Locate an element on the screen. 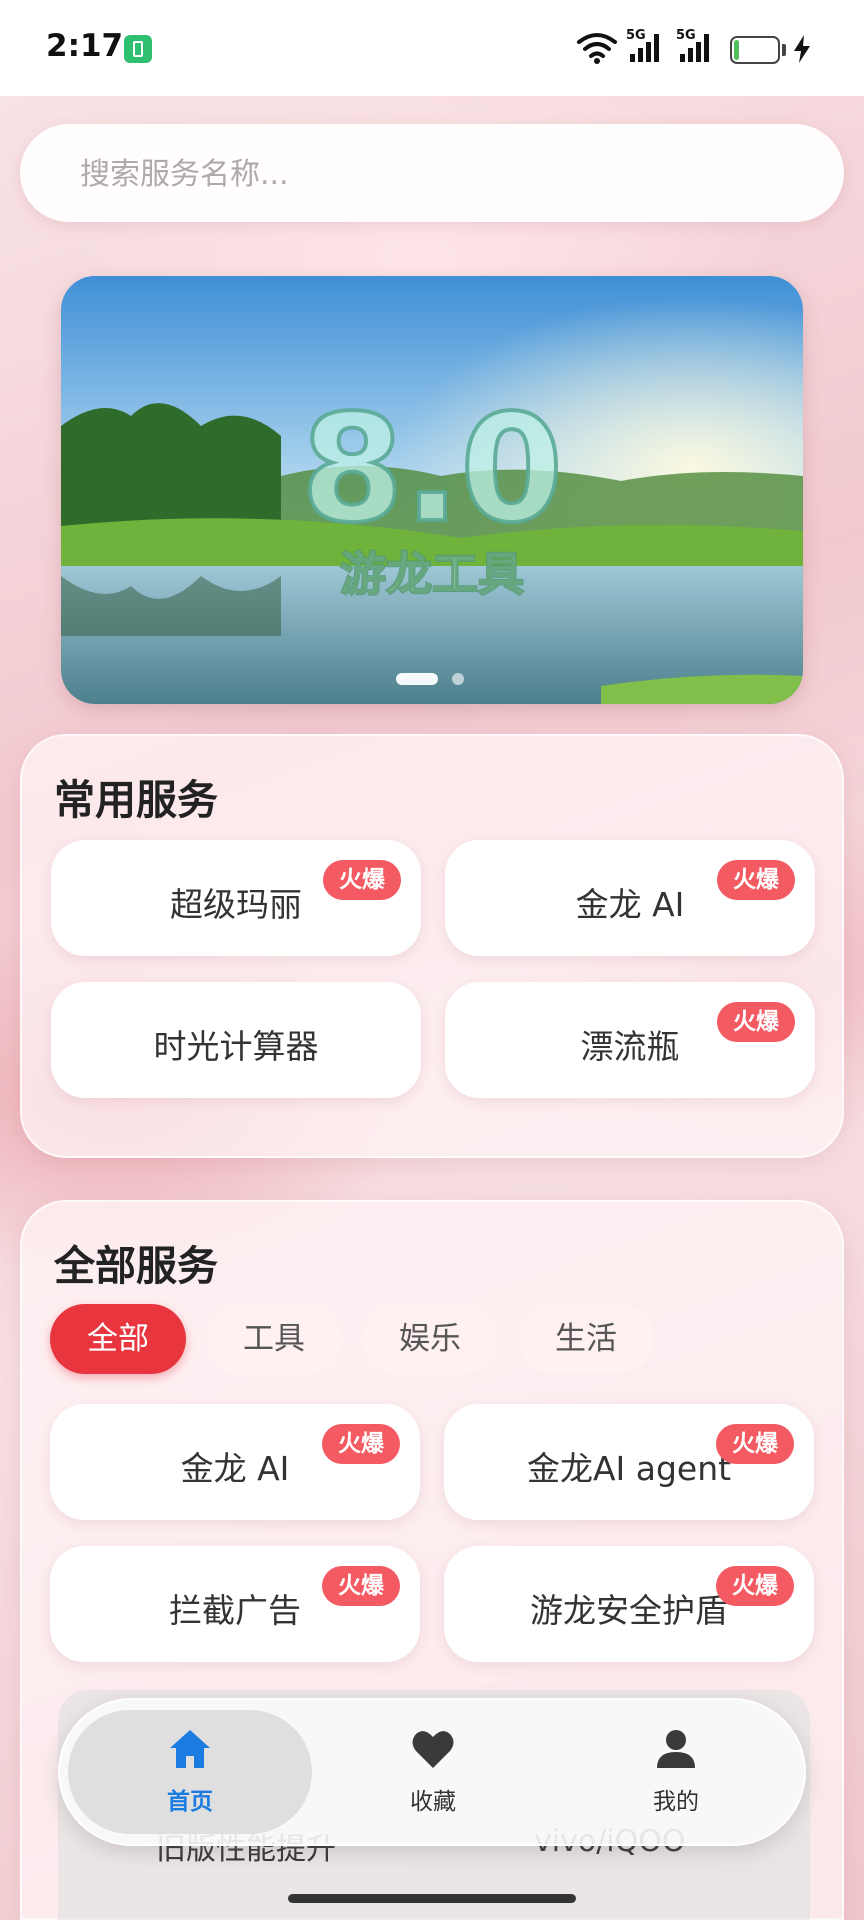 The image size is (864, 1920). service-card-super-mario: 超级玛丽 火爆 is located at coordinates (236, 898).